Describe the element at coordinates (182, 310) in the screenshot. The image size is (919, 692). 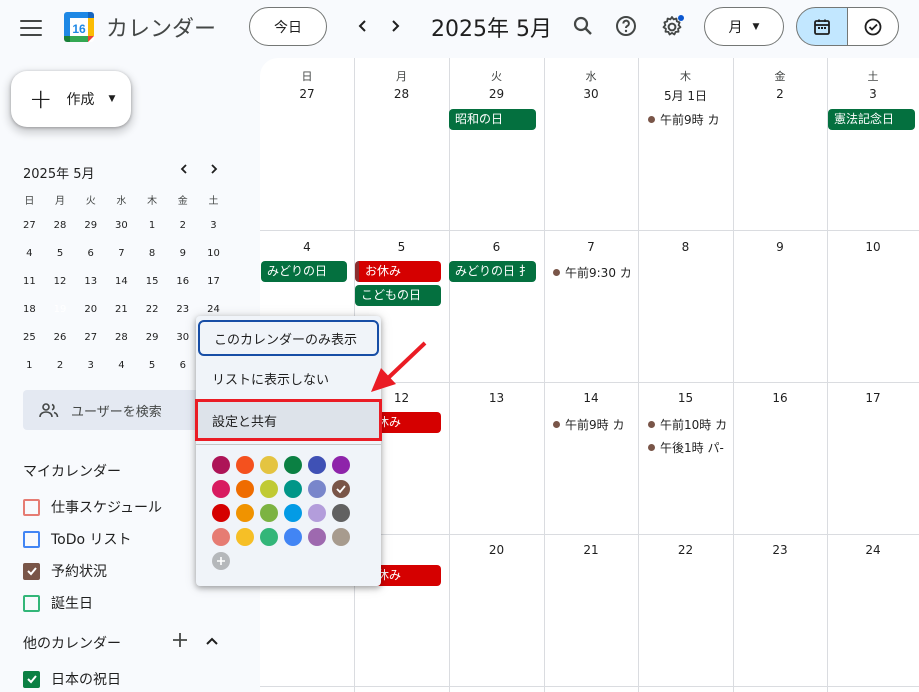
I see `mini-day: 23` at that location.